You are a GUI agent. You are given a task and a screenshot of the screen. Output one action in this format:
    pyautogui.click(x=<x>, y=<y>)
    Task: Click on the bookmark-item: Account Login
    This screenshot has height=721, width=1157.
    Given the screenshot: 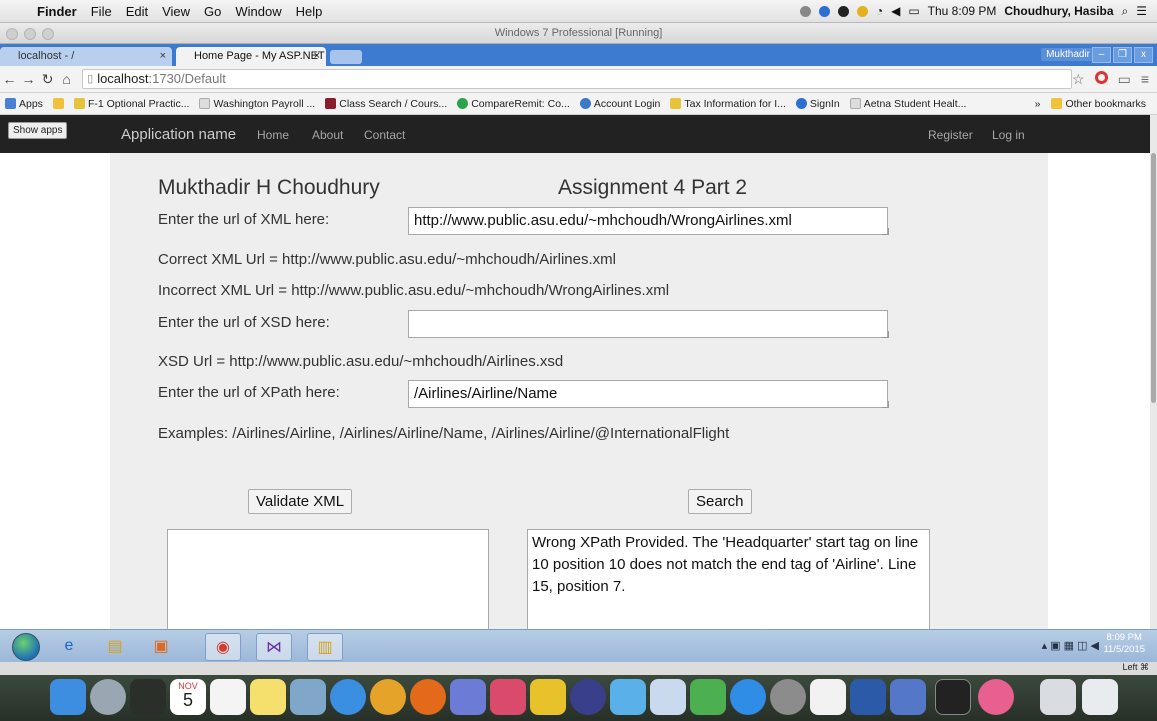 What is the action you would take?
    pyautogui.click(x=620, y=104)
    